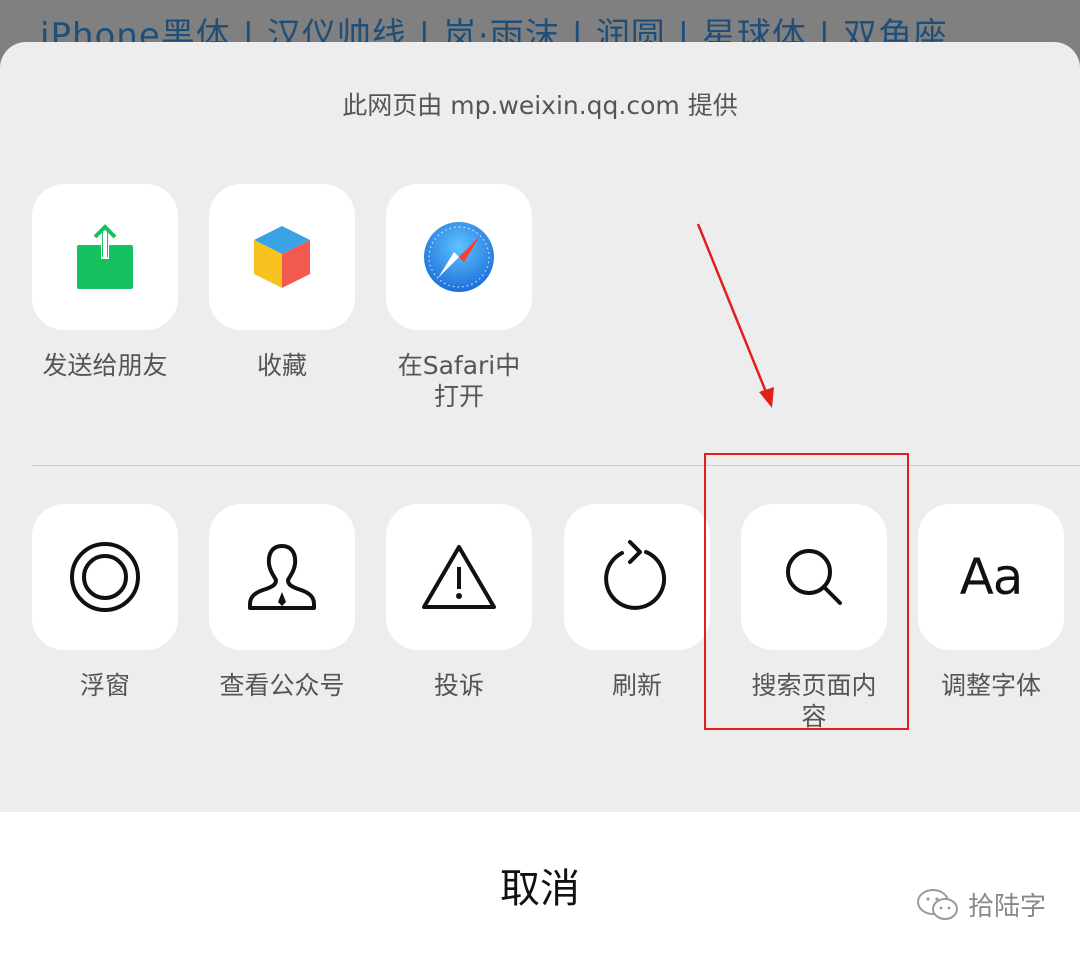  I want to click on wechat-icon, so click(937, 904).